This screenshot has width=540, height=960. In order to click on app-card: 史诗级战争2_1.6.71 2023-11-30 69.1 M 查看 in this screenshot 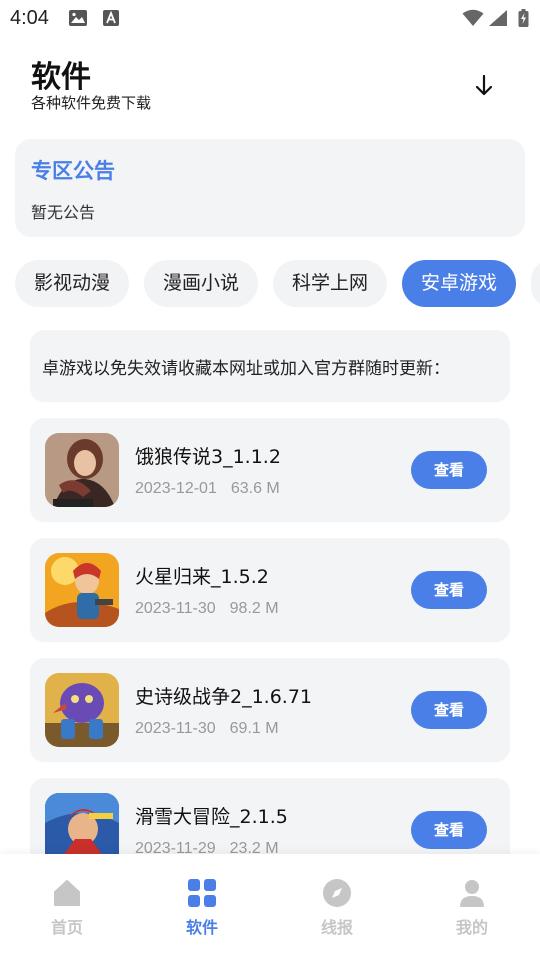, I will do `click(270, 710)`.